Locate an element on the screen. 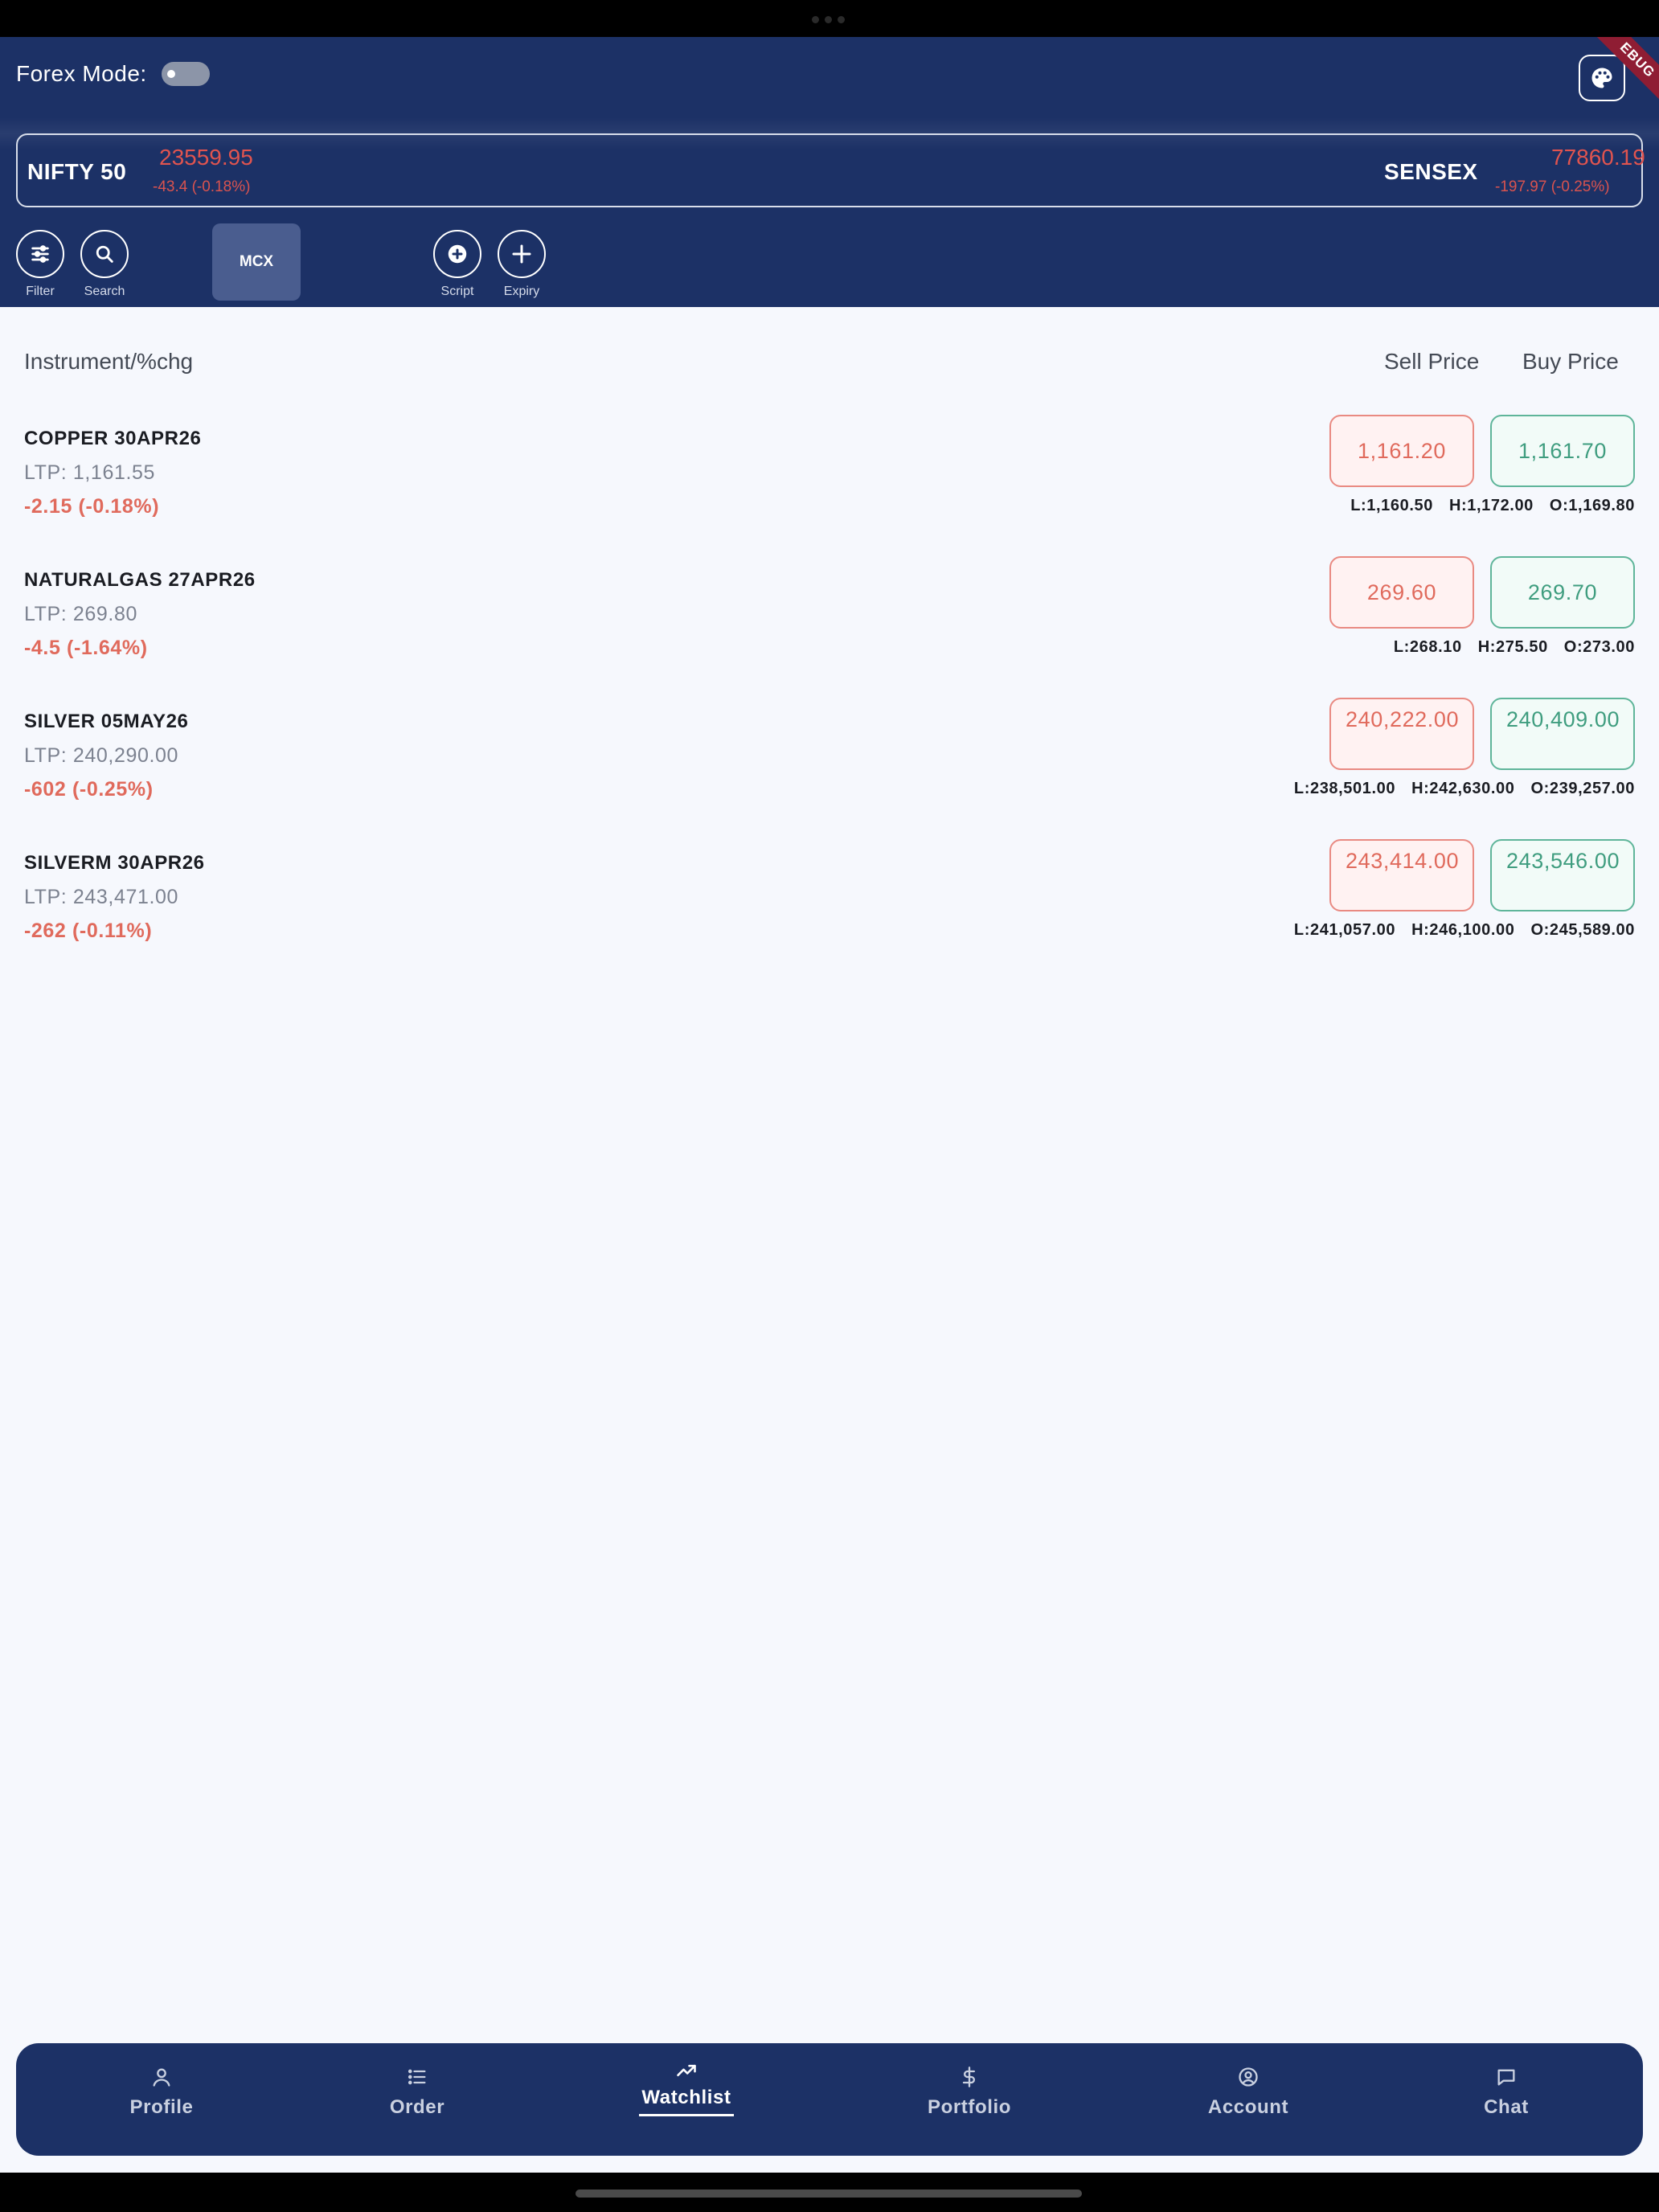 This screenshot has width=1659, height=2212. column-header-instrument: Instrument/%chg is located at coordinates (109, 361).